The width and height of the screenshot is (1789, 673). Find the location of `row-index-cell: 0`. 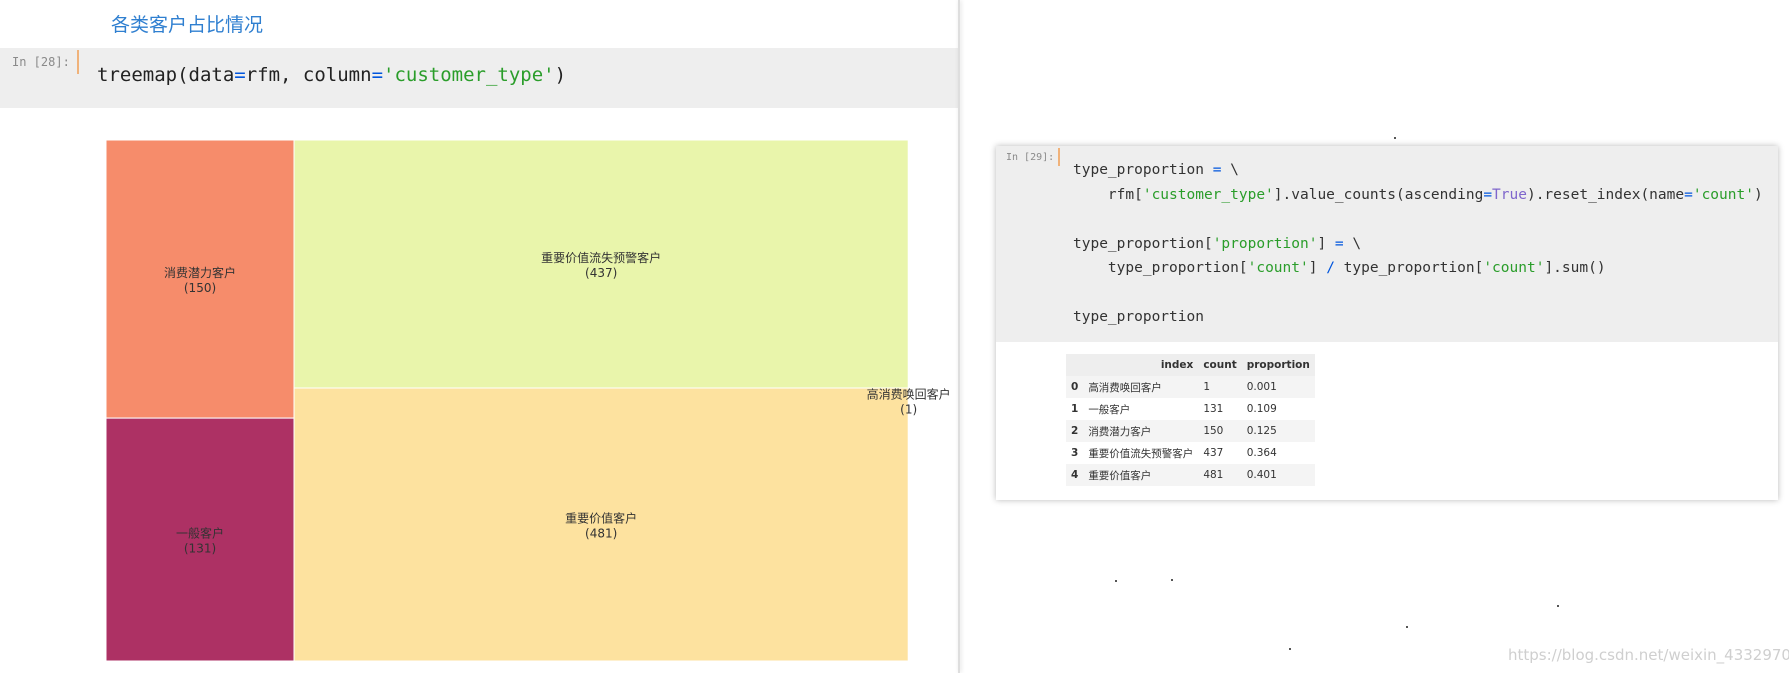

row-index-cell: 0 is located at coordinates (1075, 387).